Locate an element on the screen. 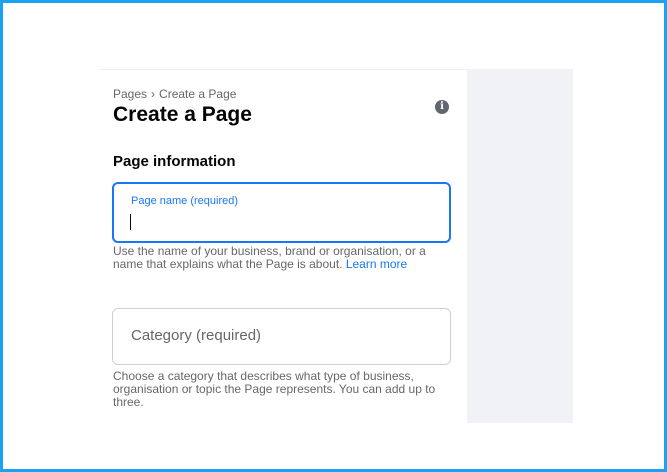 This screenshot has width=667, height=472. preview-area is located at coordinates (520, 246).